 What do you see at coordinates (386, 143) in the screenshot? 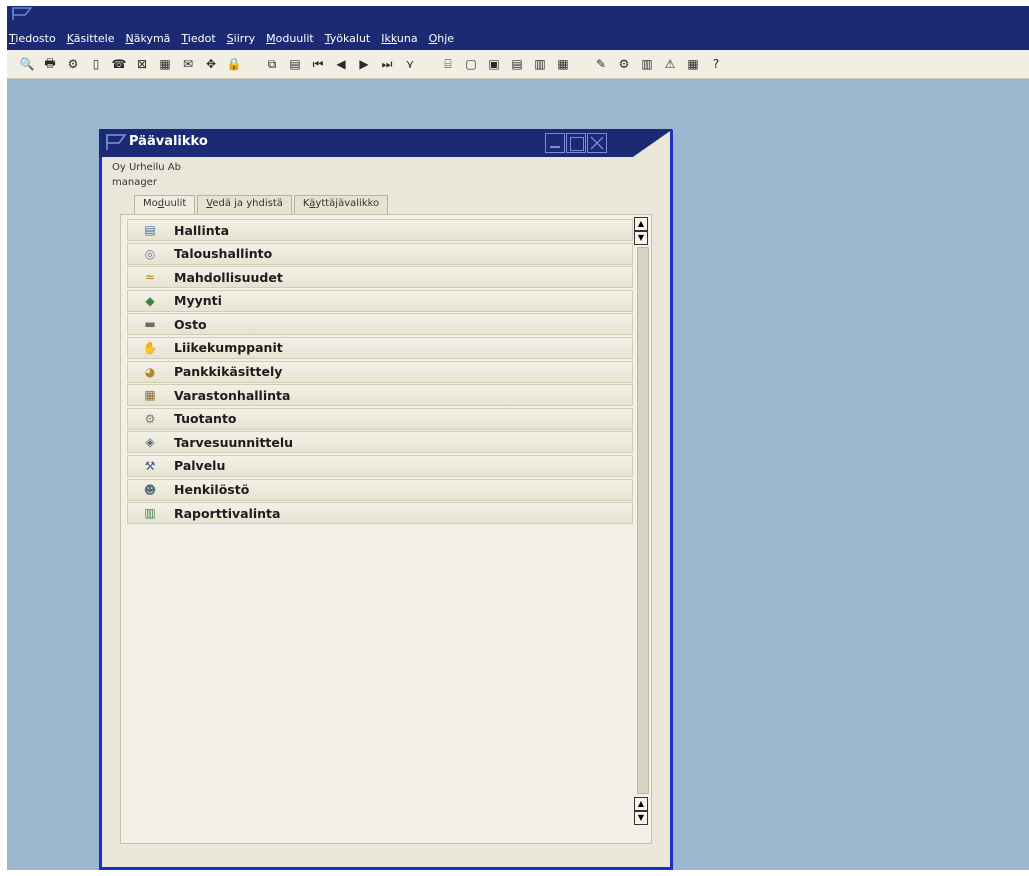
I see `window-titlebar: Päävalikko` at bounding box center [386, 143].